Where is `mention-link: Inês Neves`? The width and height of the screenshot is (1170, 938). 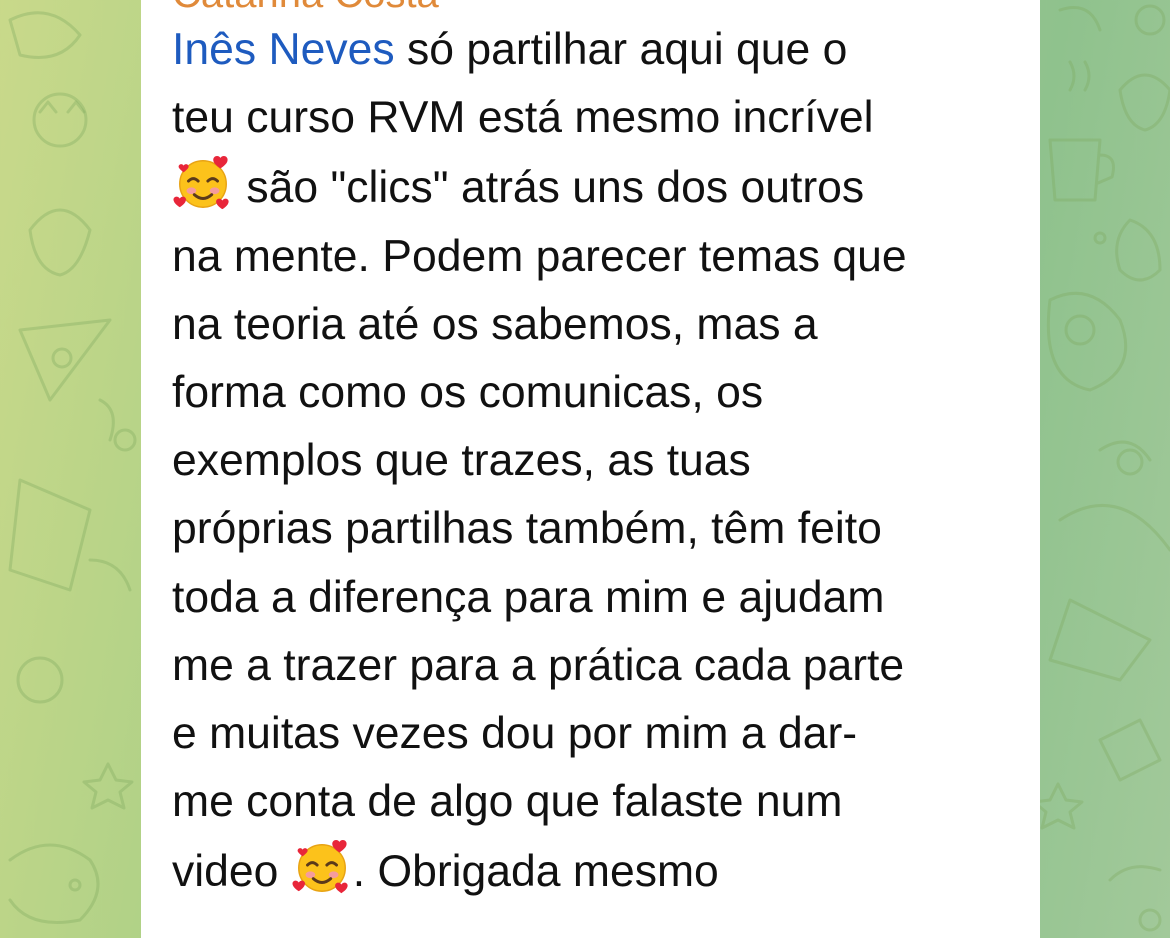
mention-link: Inês Neves is located at coordinates (283, 49).